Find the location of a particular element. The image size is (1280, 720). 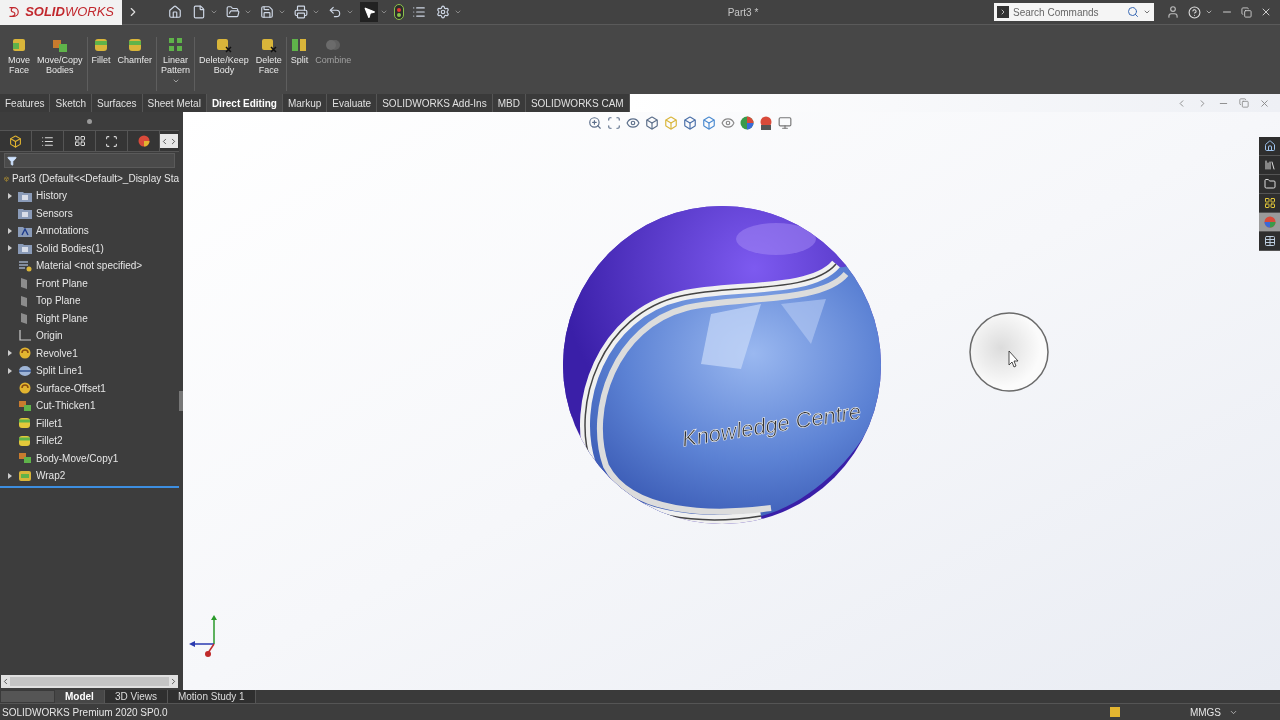

tree-item: Solid Bodies(1) is located at coordinates (89, 248).